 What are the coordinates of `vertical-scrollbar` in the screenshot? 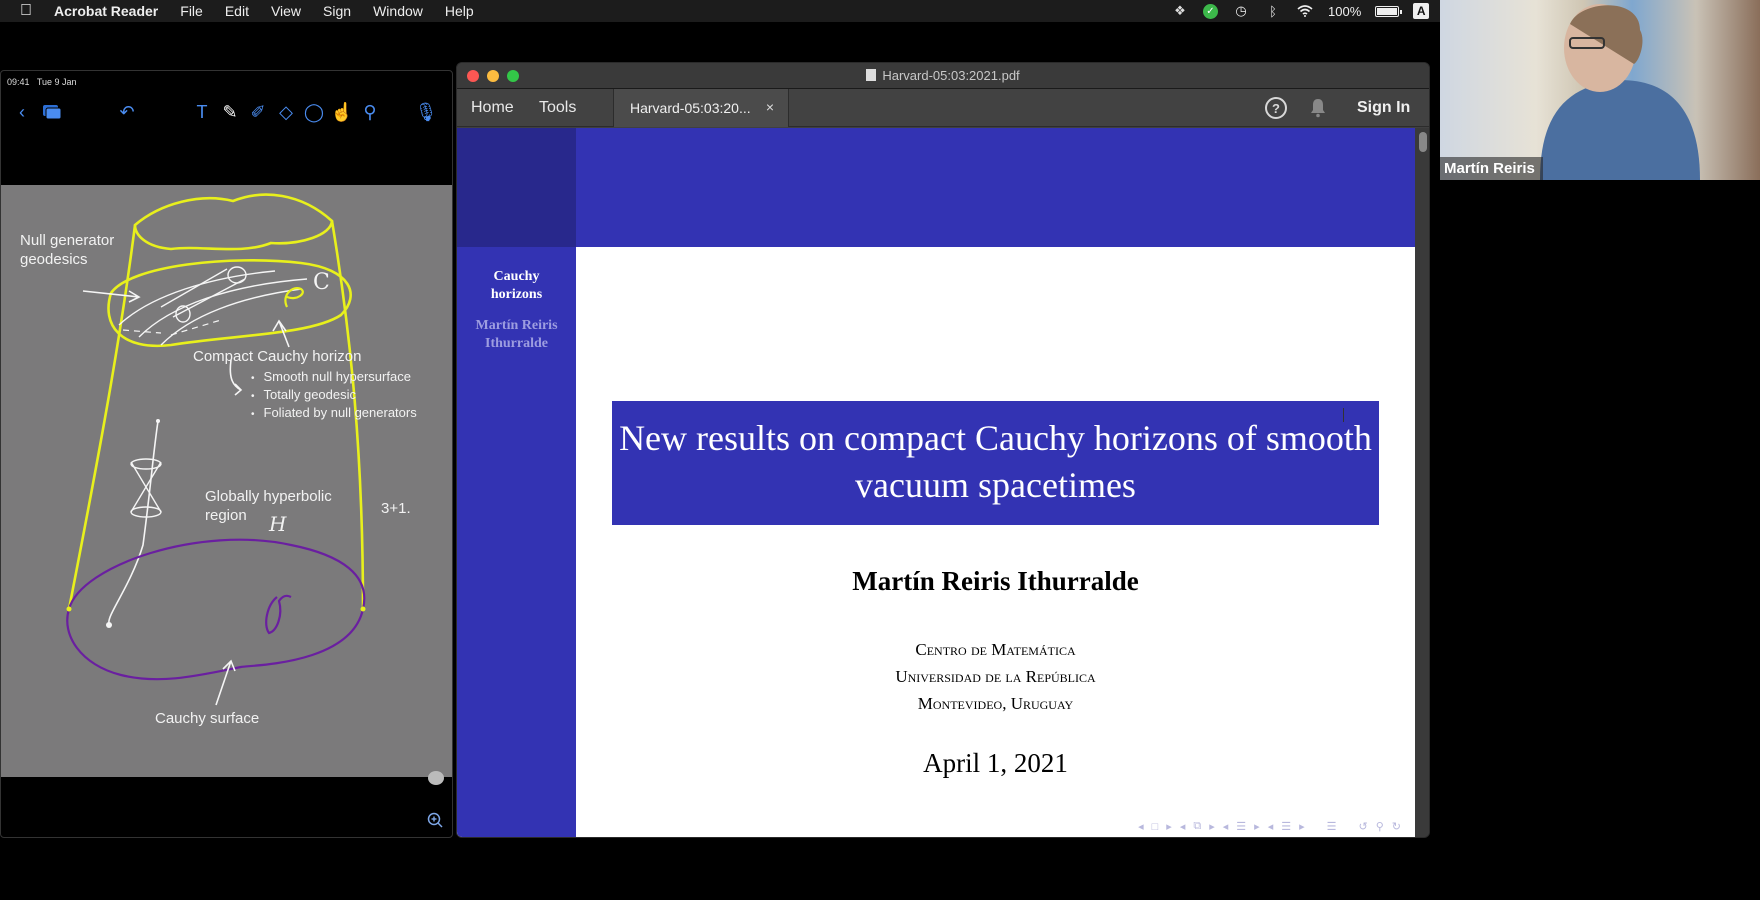 It's located at (1422, 482).